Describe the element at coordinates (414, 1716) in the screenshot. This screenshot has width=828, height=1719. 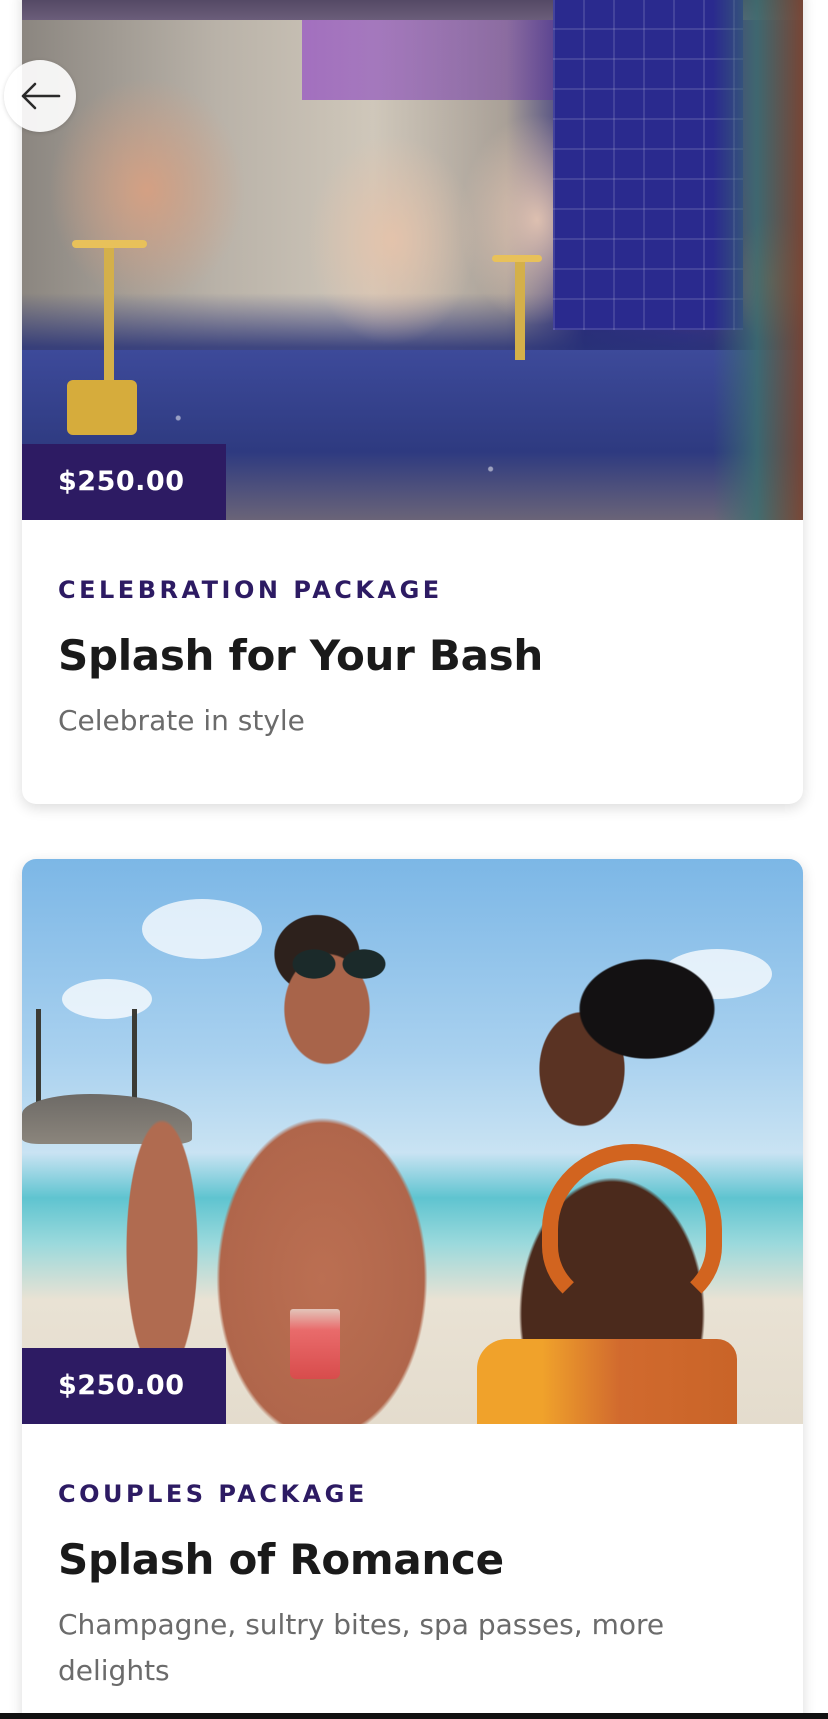
I see `bottom-edge` at that location.